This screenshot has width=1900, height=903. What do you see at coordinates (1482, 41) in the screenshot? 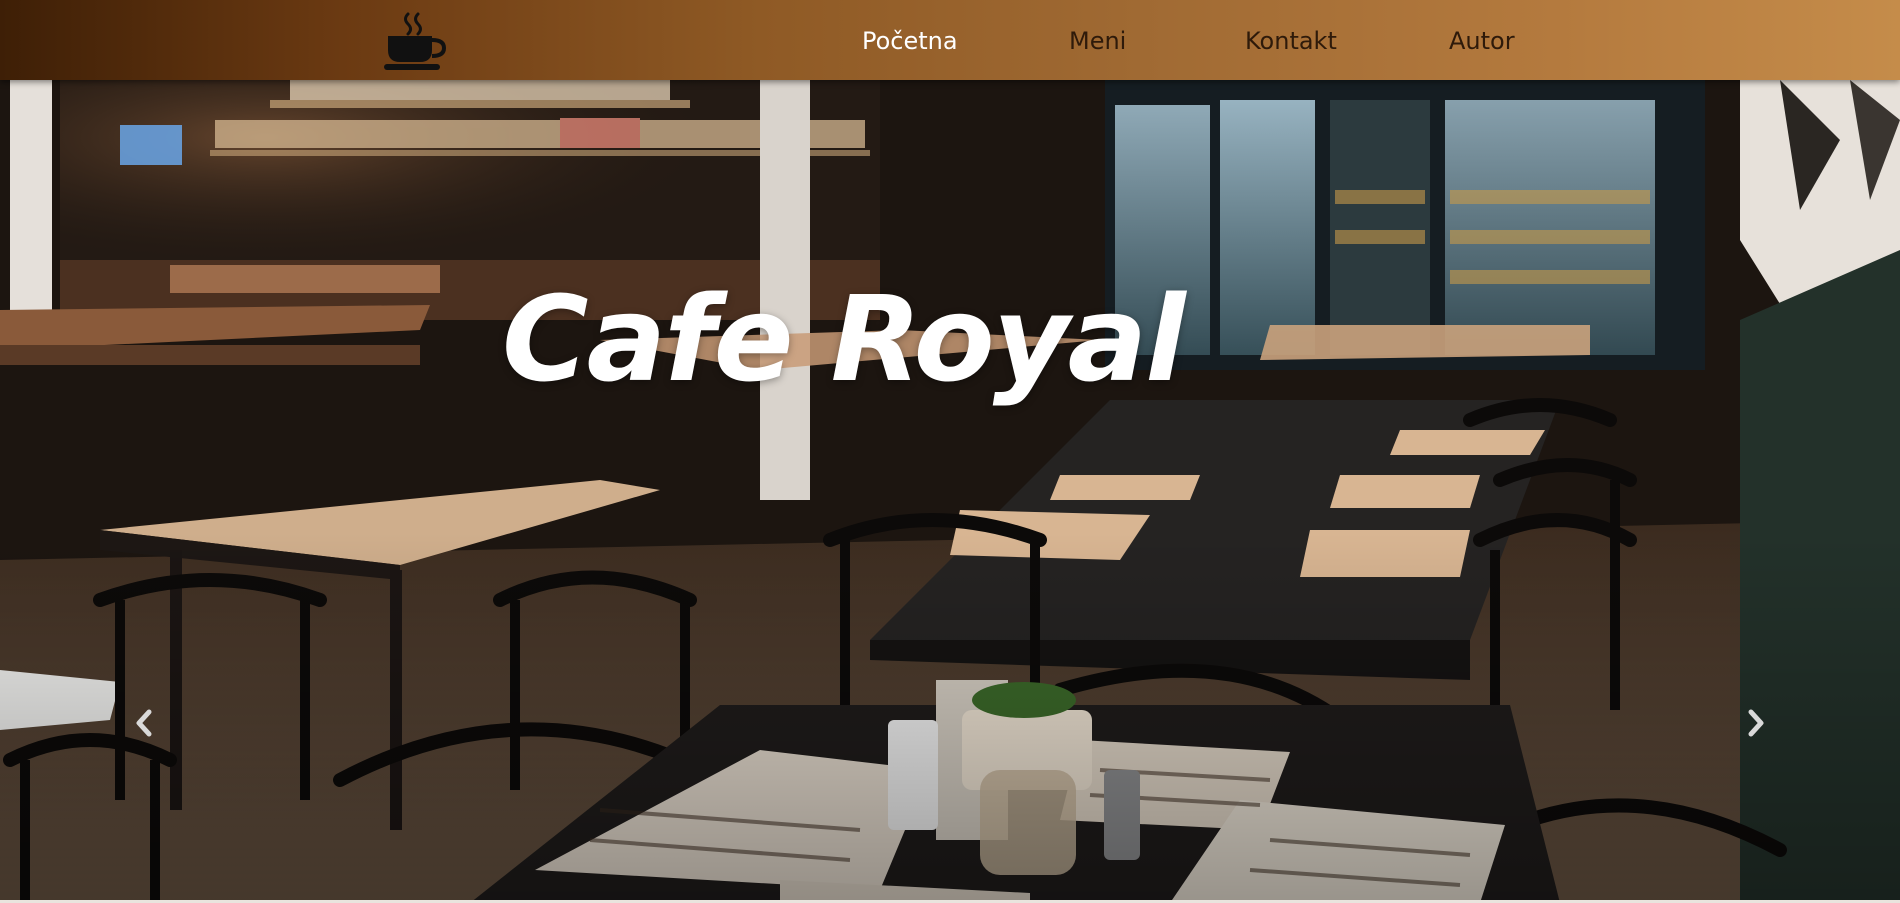
I see `nav-author-link: Autor` at bounding box center [1482, 41].